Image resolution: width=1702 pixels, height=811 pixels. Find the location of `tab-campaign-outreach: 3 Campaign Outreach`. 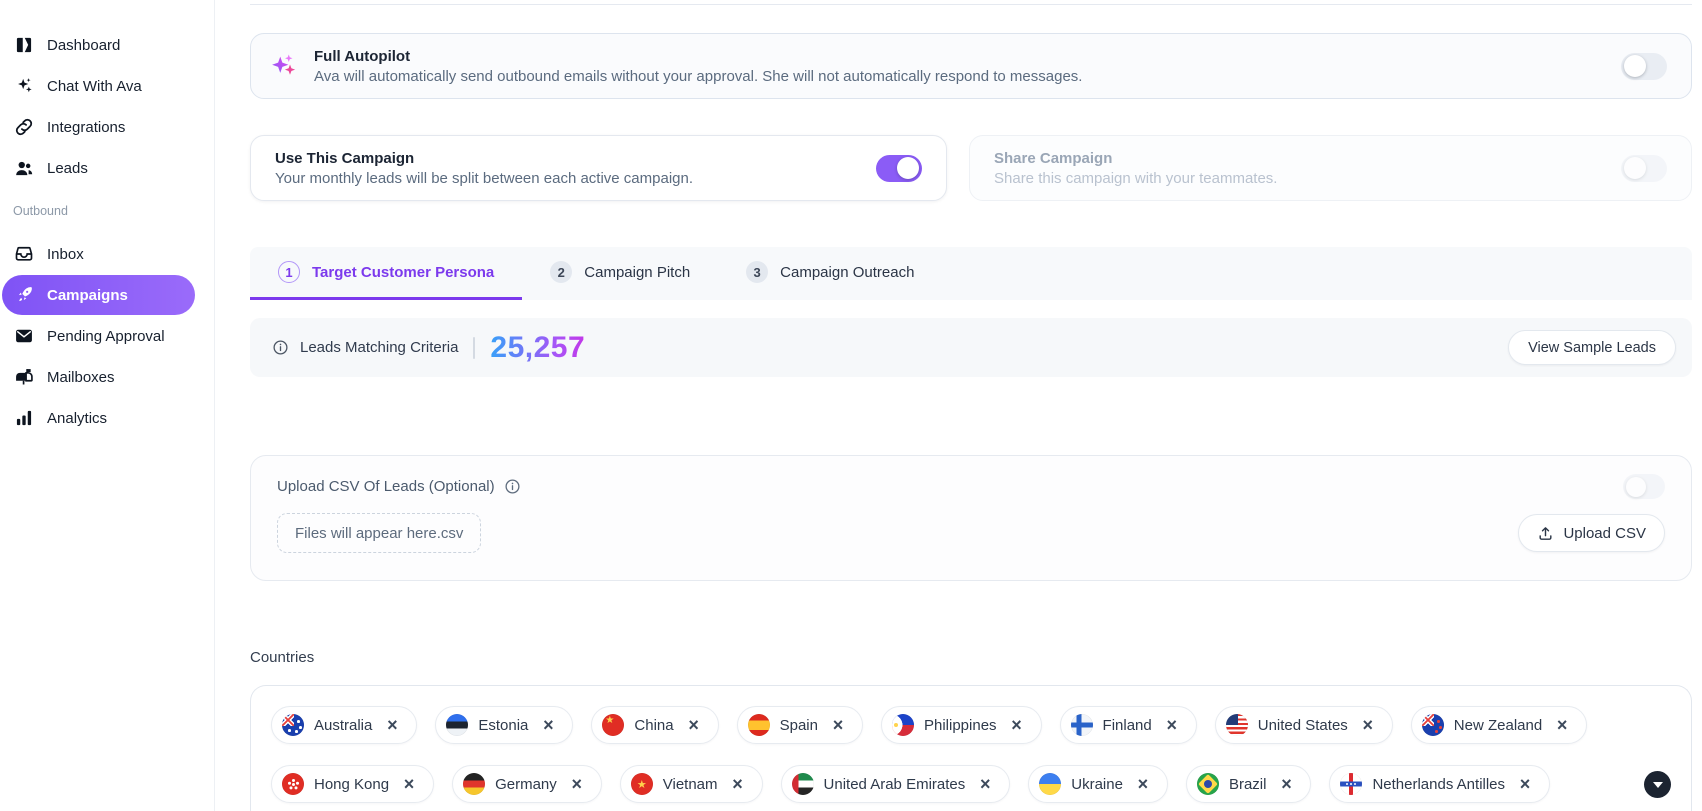

tab-campaign-outreach: 3 Campaign Outreach is located at coordinates (830, 273).